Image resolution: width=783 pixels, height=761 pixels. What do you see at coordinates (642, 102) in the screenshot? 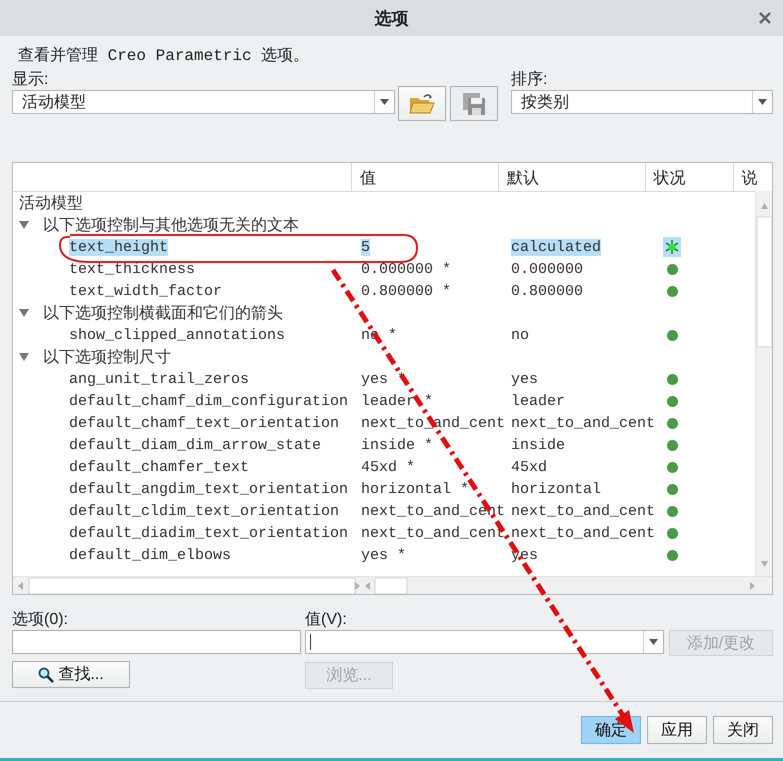
I see `sort-dropdown: 按类别` at bounding box center [642, 102].